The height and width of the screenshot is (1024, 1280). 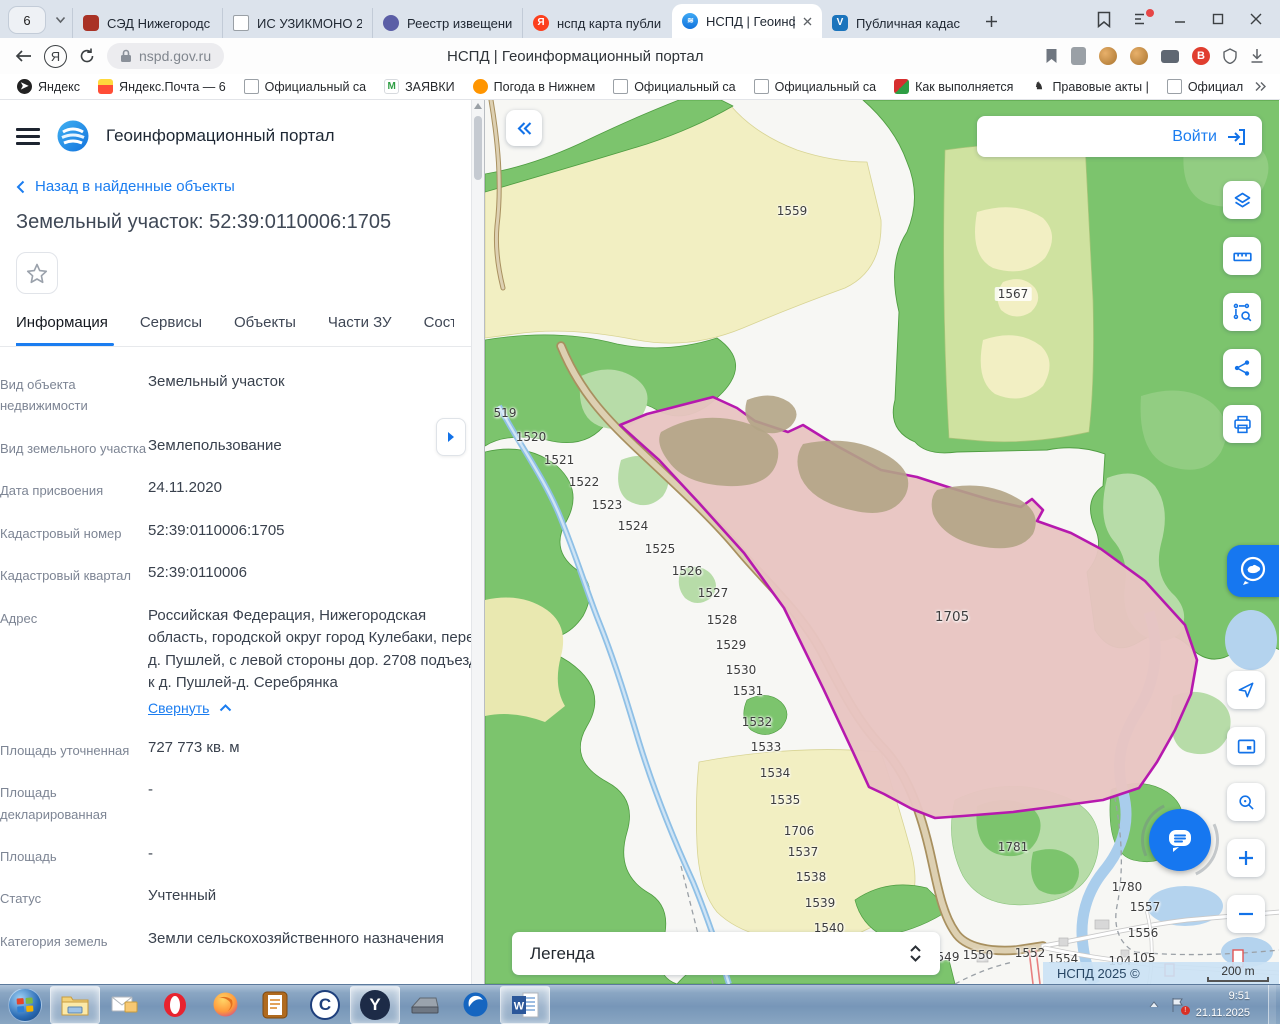 I want to click on bookmark-pravo: ♞ Правовые акты |, so click(x=1089, y=86).